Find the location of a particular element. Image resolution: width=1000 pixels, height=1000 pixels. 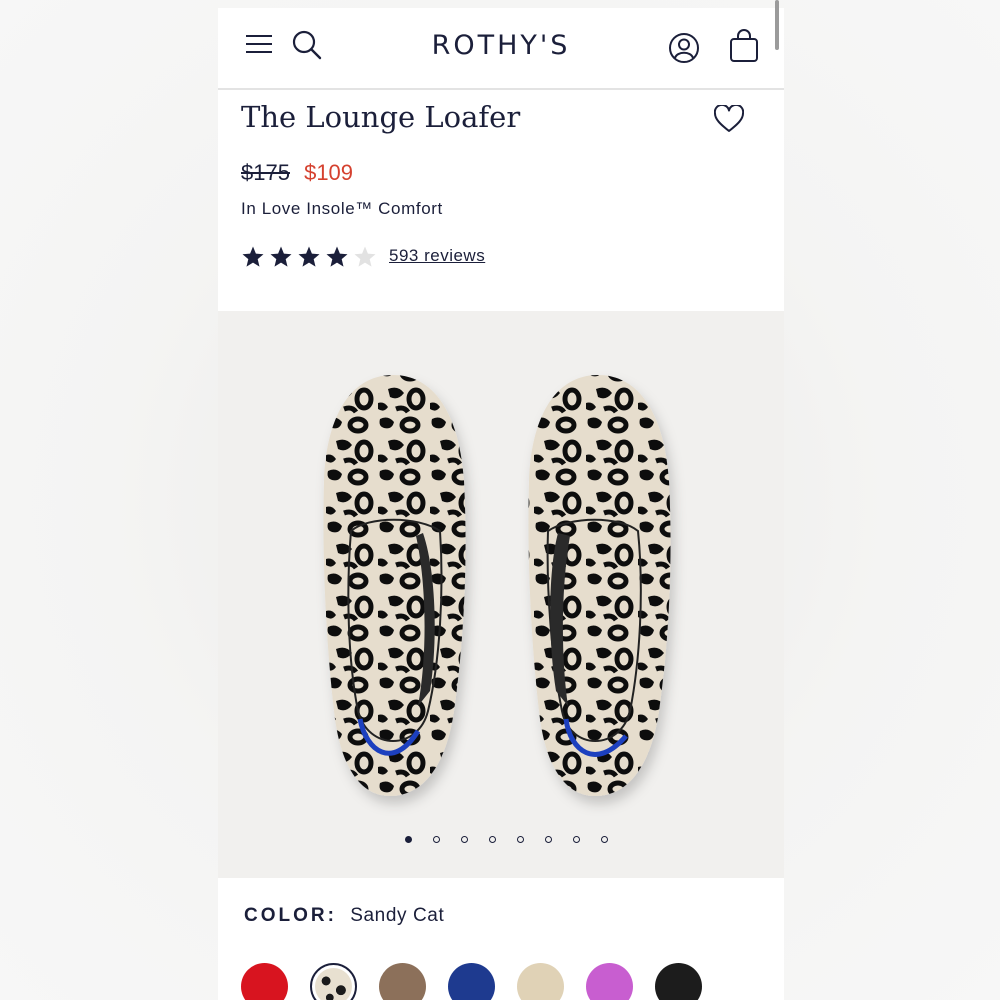

scrollbar is located at coordinates (777, 25).